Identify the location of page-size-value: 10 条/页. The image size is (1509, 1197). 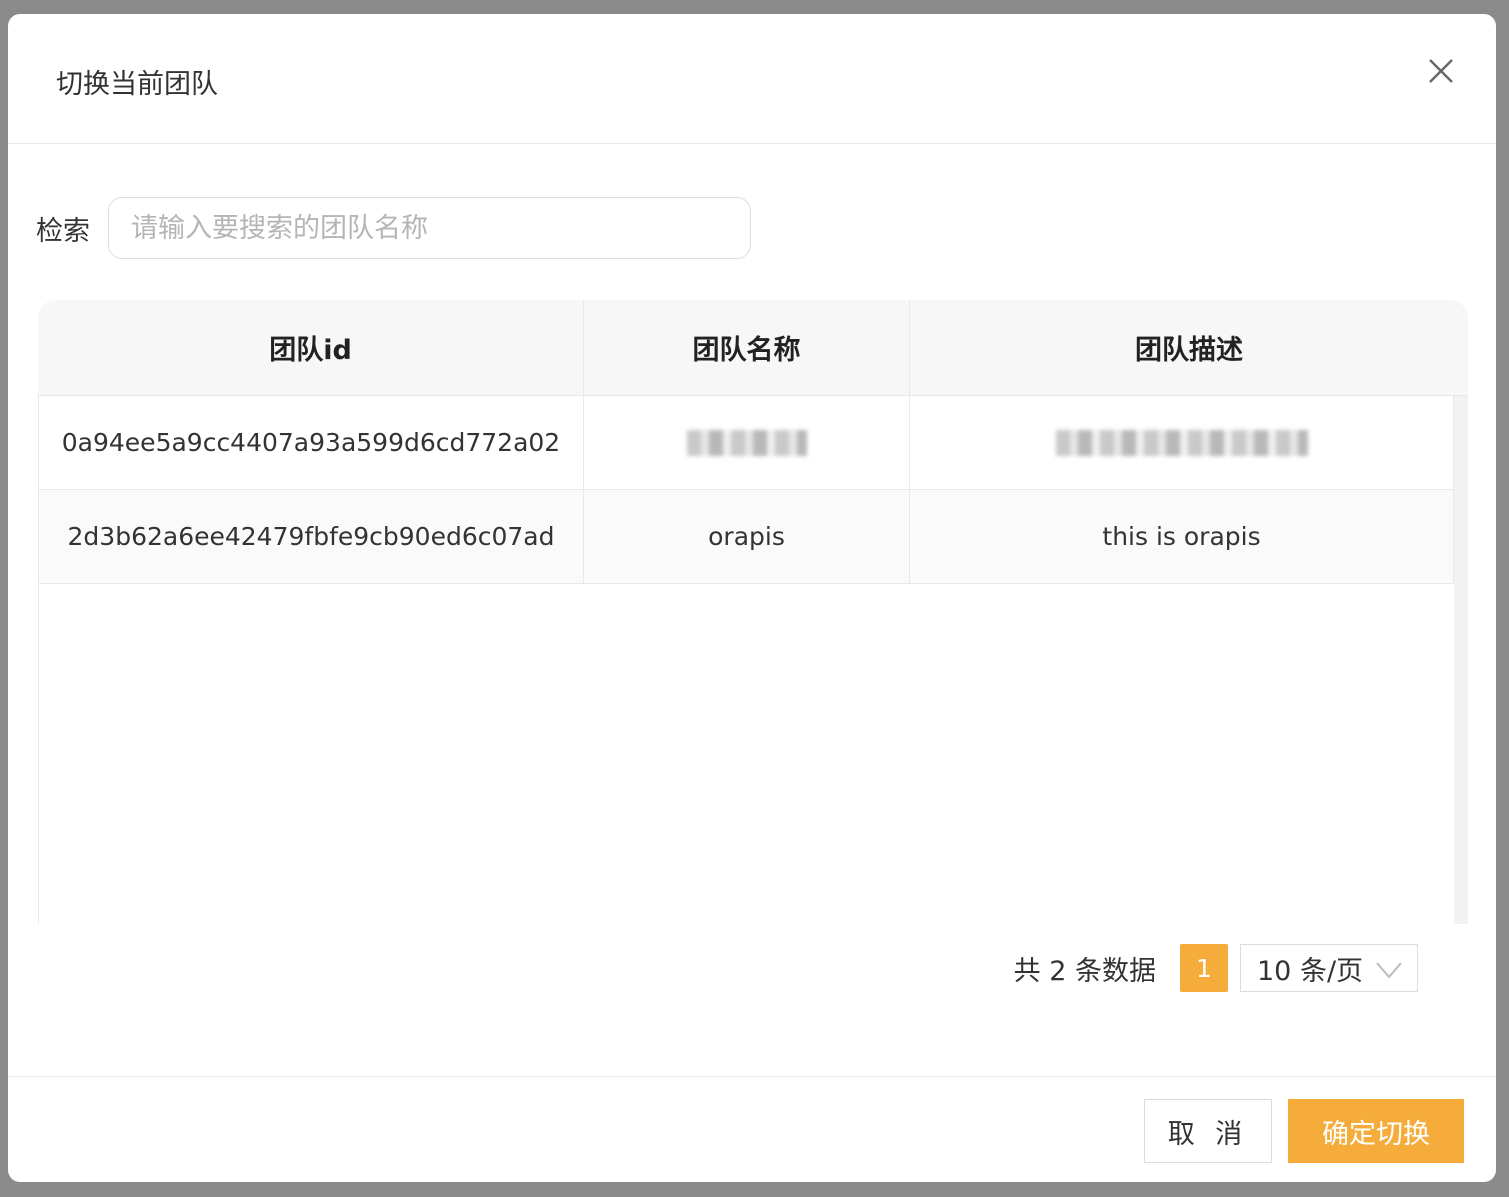
(1310, 971).